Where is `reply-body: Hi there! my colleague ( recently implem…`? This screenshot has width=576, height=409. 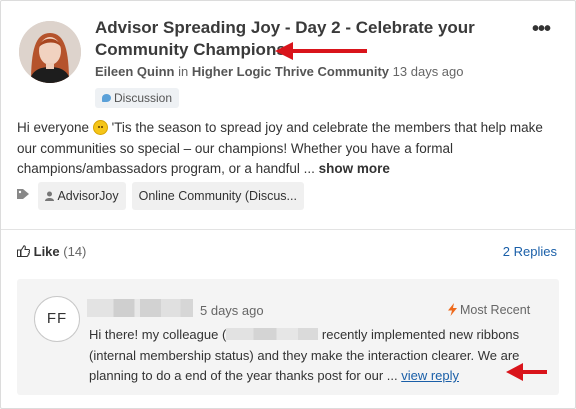
reply-body: Hi there! my colleague ( recently implem… is located at coordinates (320, 356).